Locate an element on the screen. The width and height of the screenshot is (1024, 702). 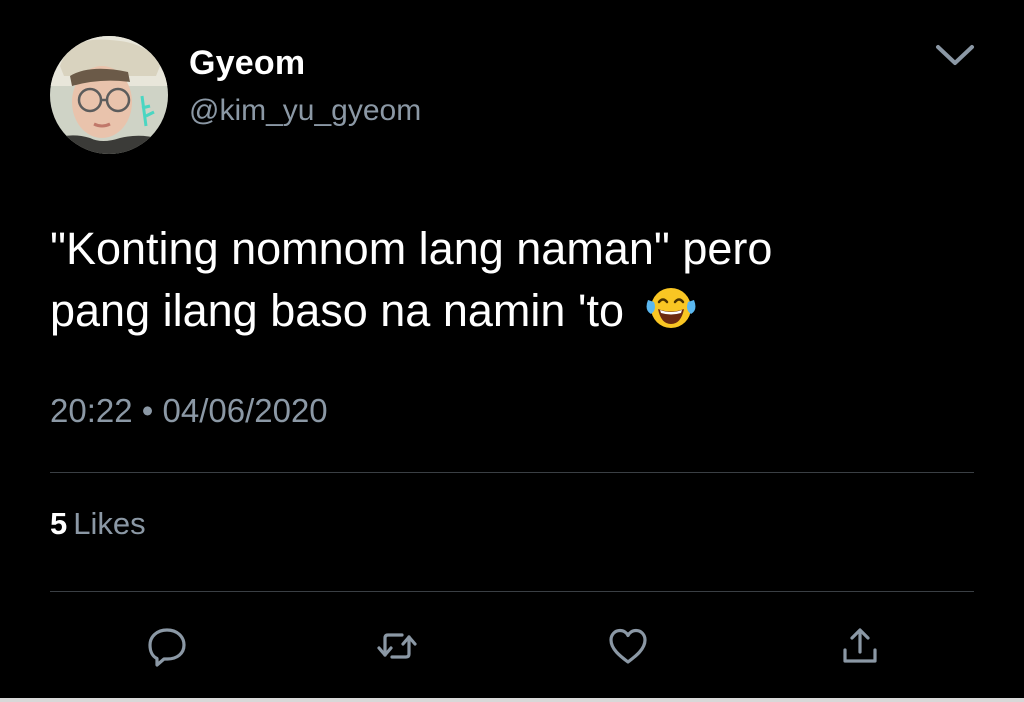
like-button is located at coordinates (628, 646).